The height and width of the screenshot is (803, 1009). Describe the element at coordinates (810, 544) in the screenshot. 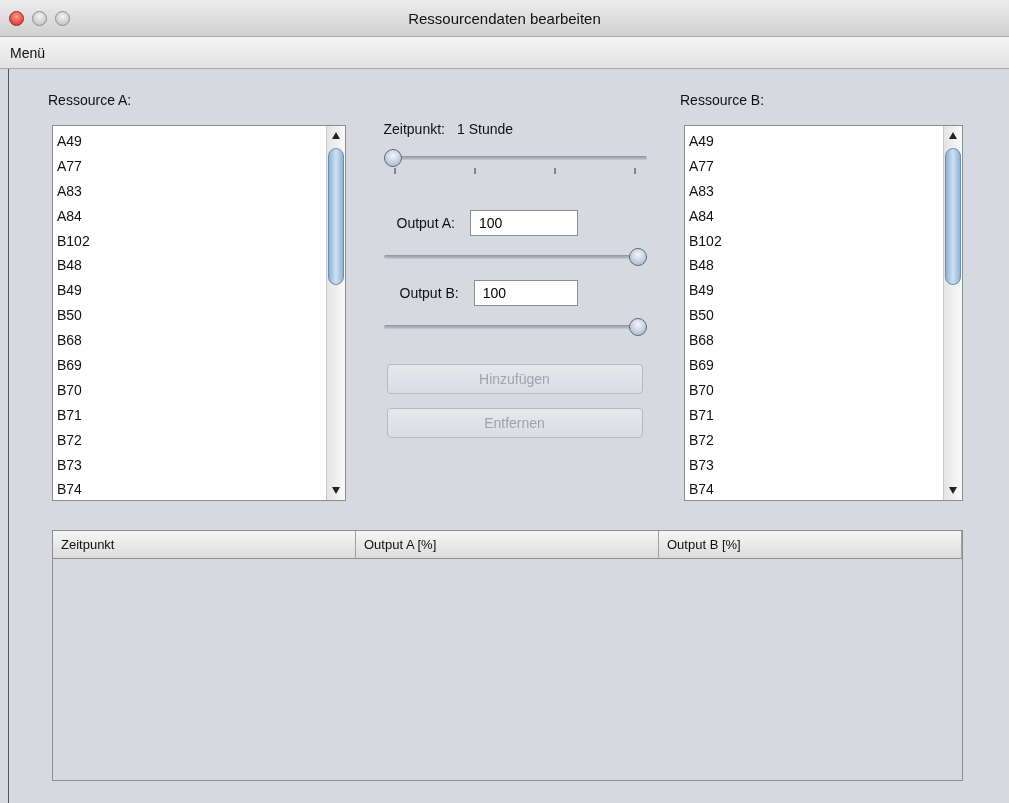

I see `column-header: Output B [%]` at that location.